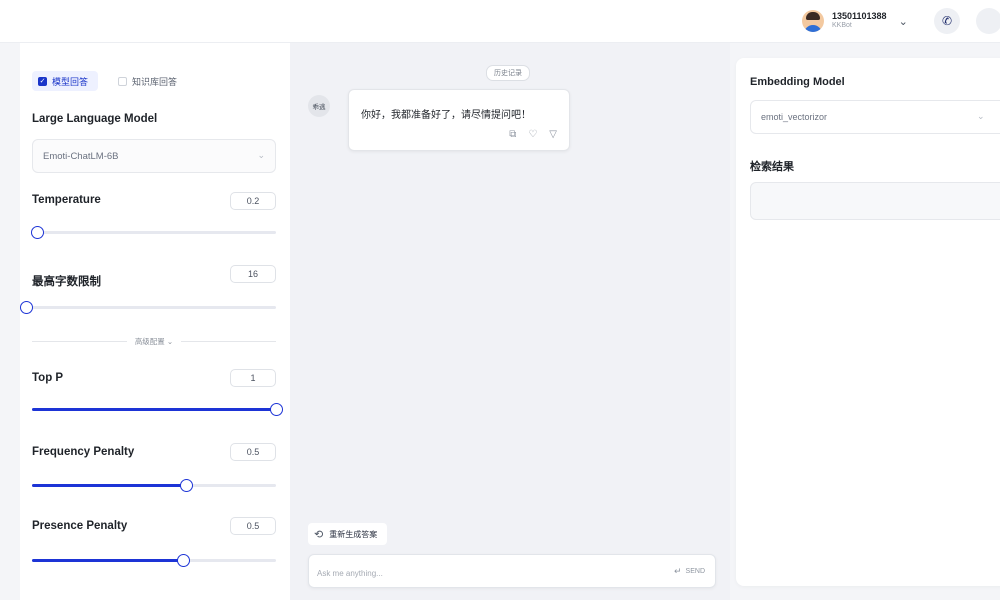 This screenshot has height=600, width=1000. Describe the element at coordinates (319, 534) in the screenshot. I see `refresh-icon: ⟲` at that location.